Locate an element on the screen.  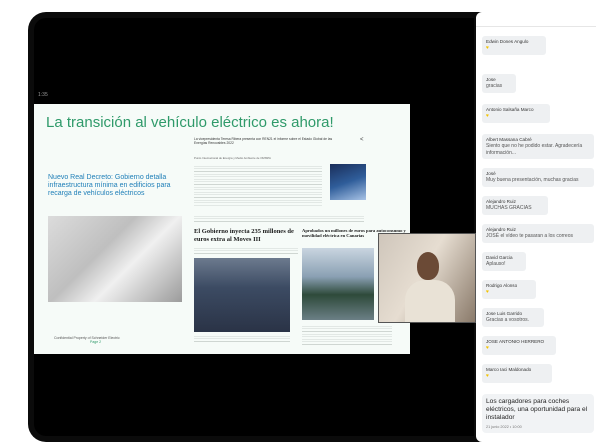
aprobados-caption is located at coordinates (347, 335).